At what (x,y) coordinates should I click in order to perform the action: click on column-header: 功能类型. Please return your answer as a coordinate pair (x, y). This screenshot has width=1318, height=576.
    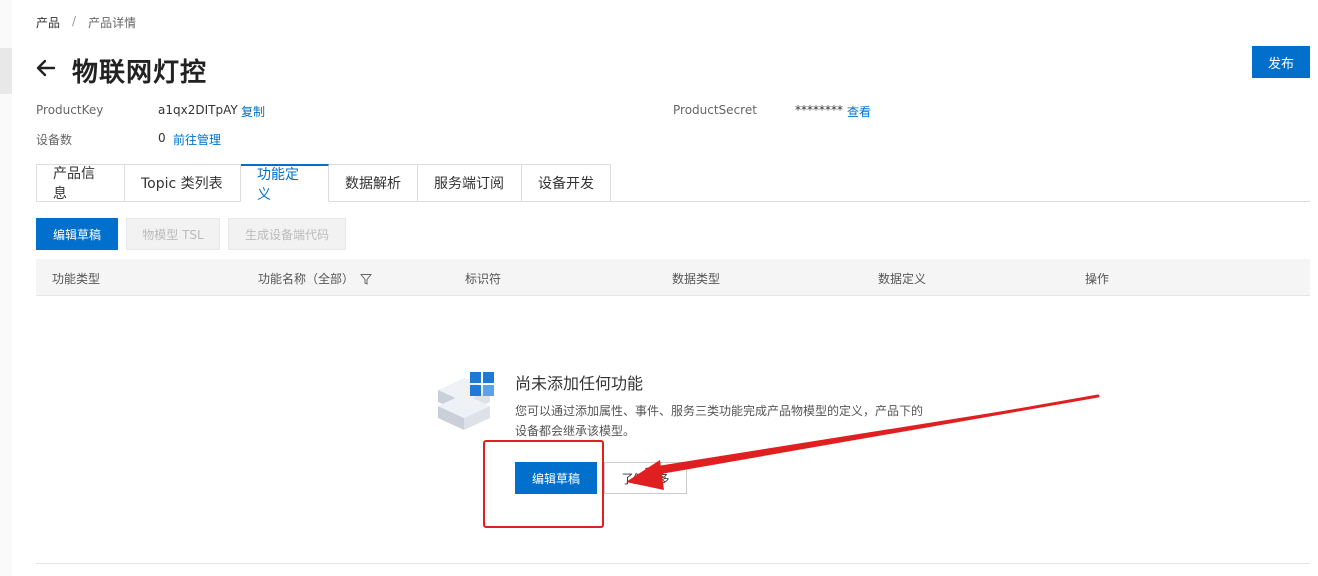
    Looking at the image, I should click on (76, 279).